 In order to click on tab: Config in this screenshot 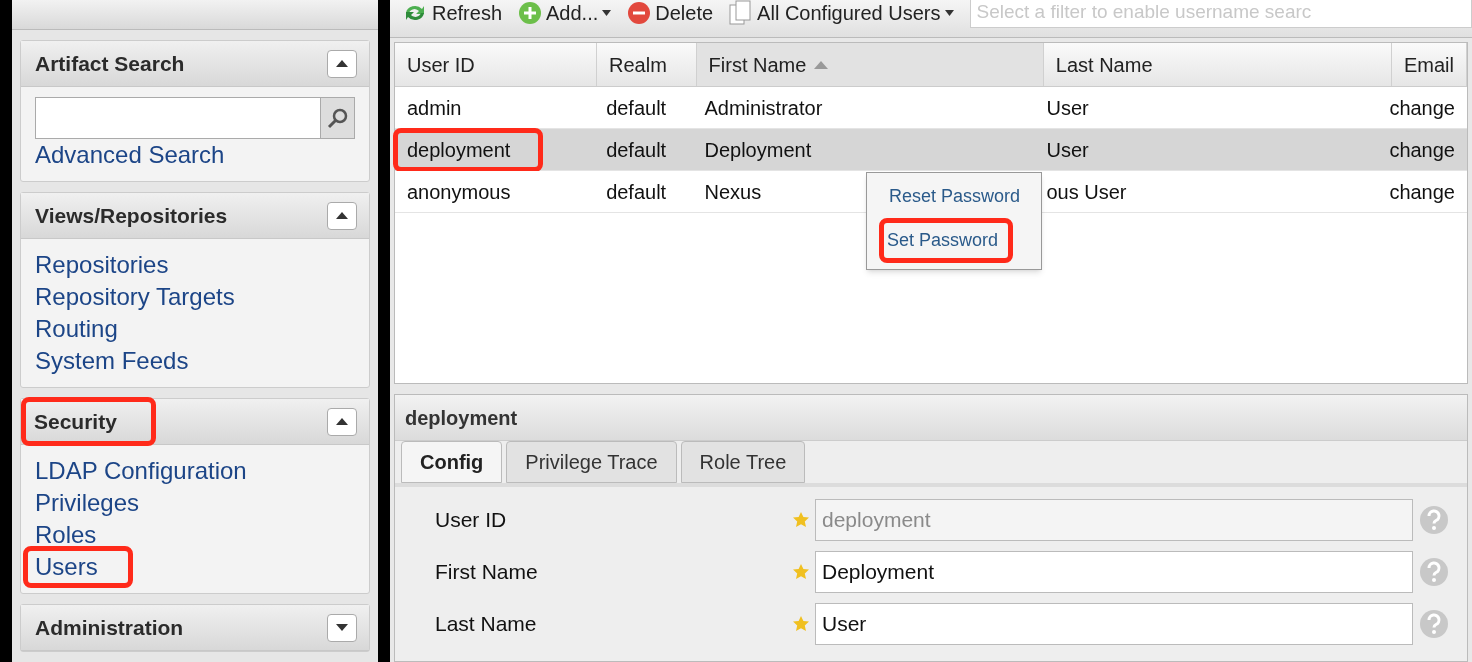, I will do `click(452, 462)`.